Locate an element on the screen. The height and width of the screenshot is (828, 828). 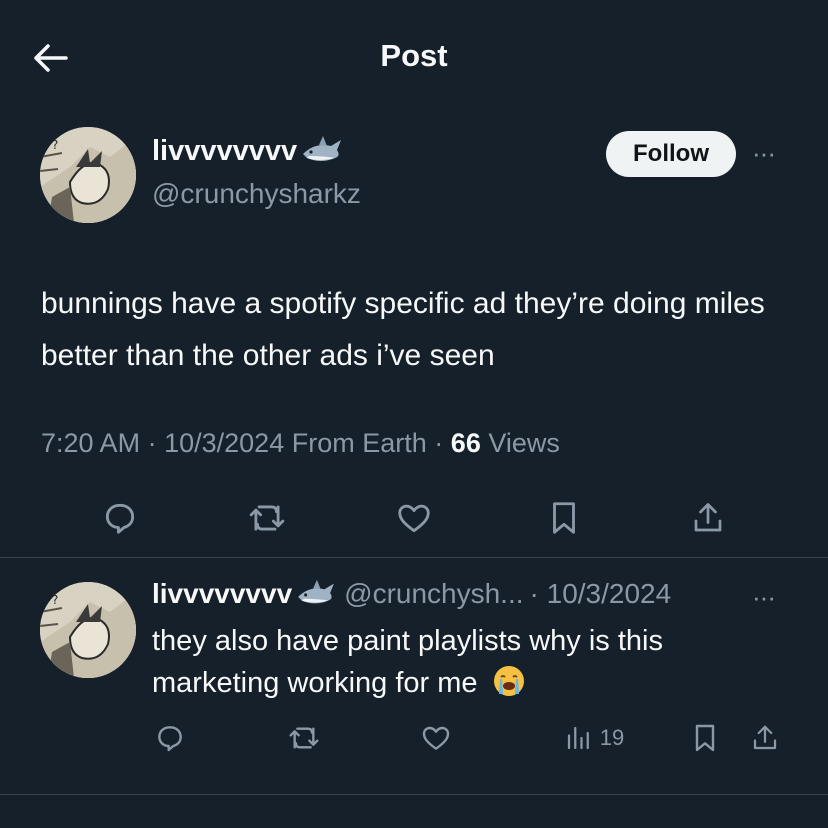
reply-bookmark-button is located at coordinates (705, 738).